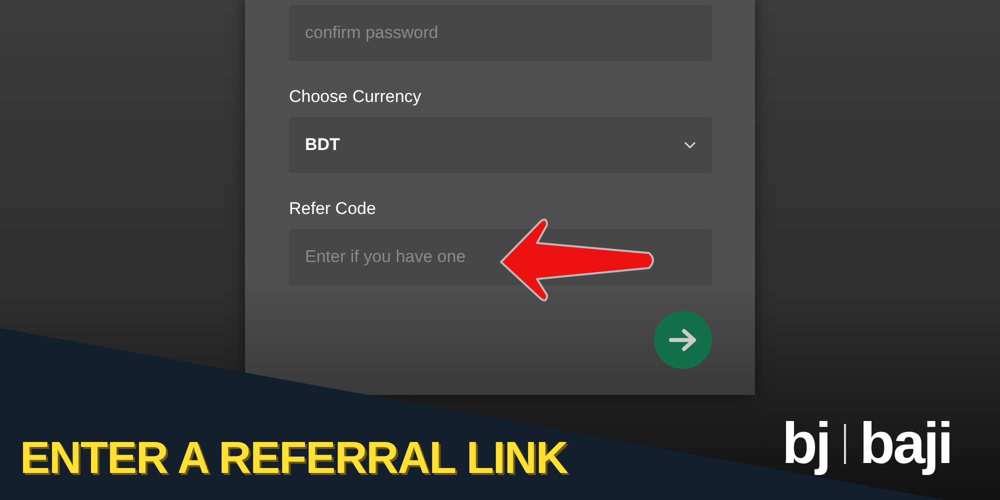 The image size is (1000, 500). What do you see at coordinates (500, 33) in the screenshot?
I see `input-field: confirm password` at bounding box center [500, 33].